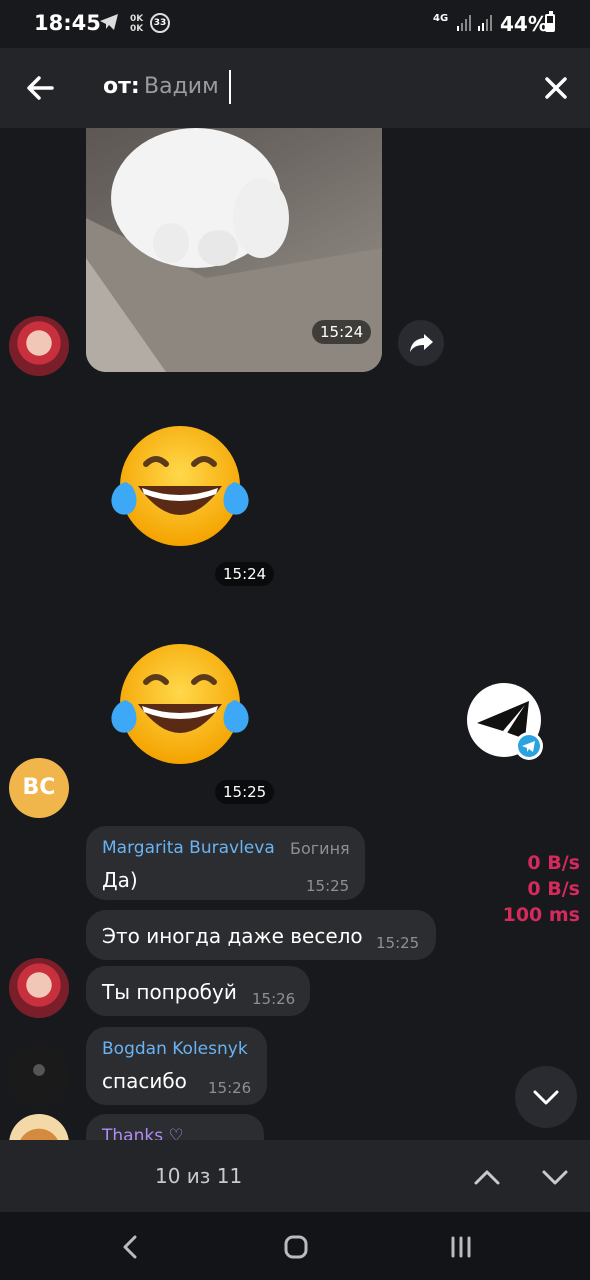 The height and width of the screenshot is (1280, 590). Describe the element at coordinates (553, 889) in the screenshot. I see `upload-speed: 0 B/s` at that location.